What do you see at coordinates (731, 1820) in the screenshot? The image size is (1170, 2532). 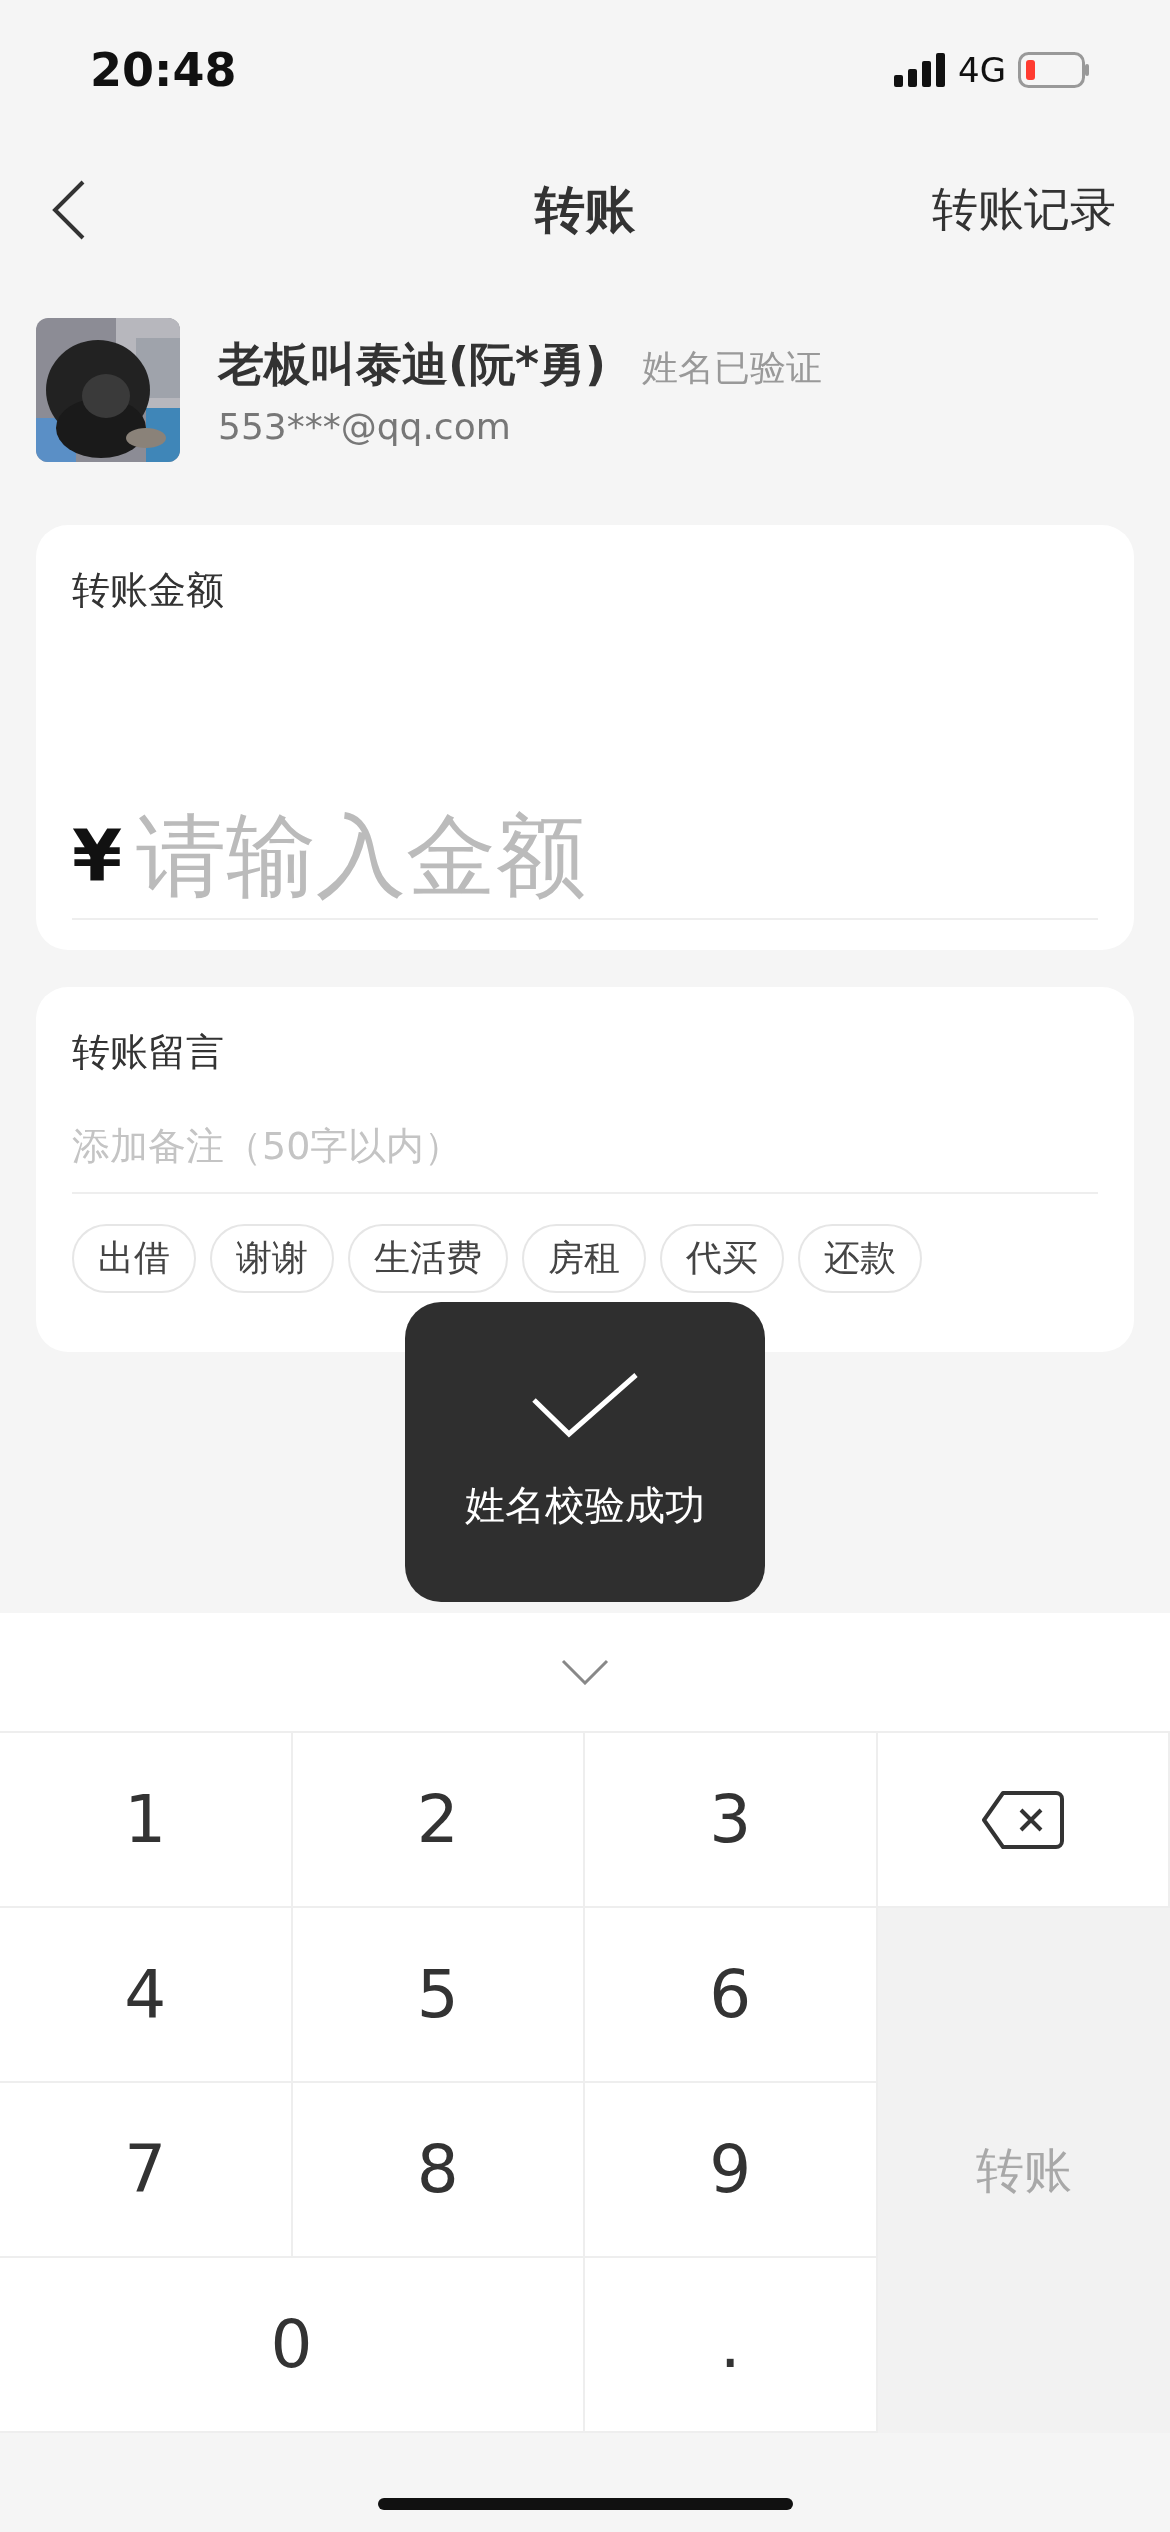 I see `key: 3` at bounding box center [731, 1820].